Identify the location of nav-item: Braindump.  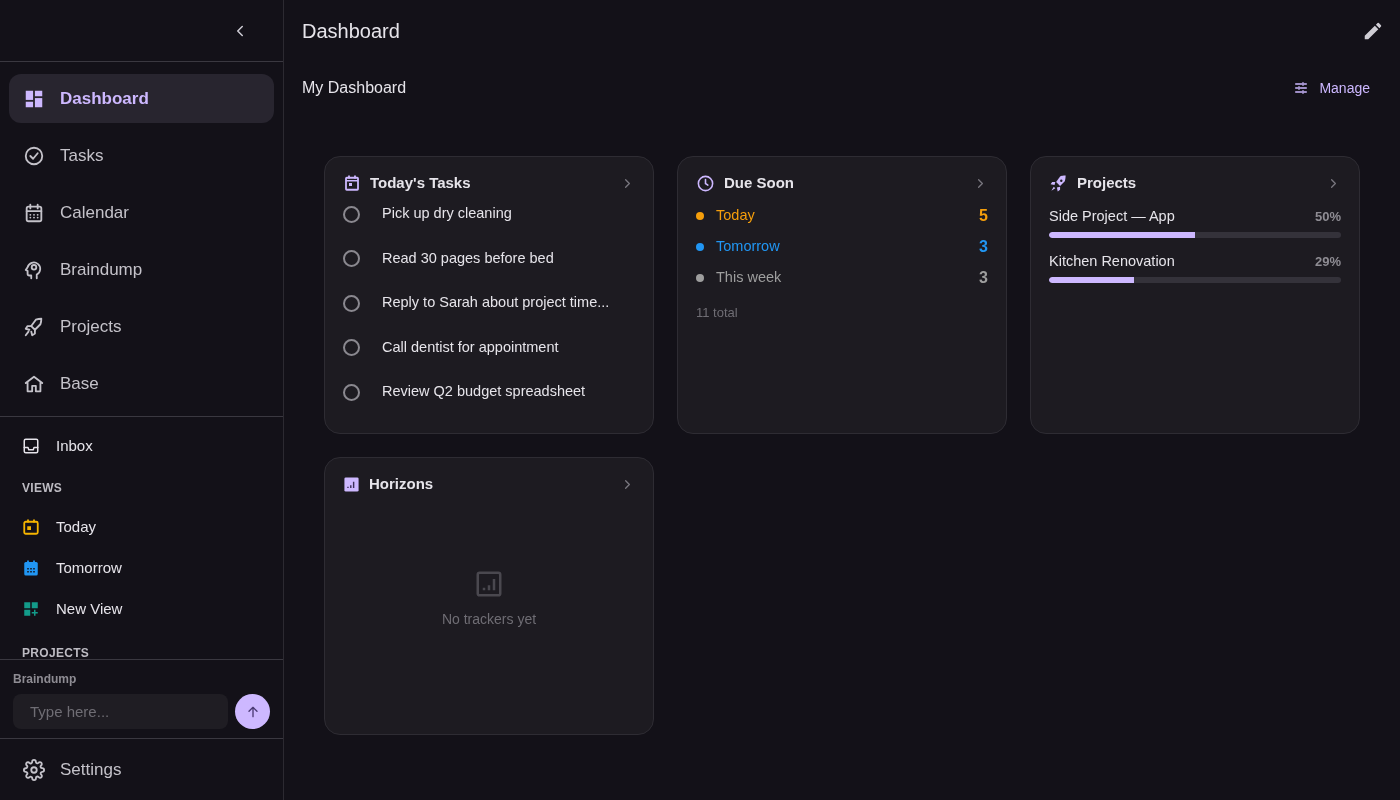
(141, 269).